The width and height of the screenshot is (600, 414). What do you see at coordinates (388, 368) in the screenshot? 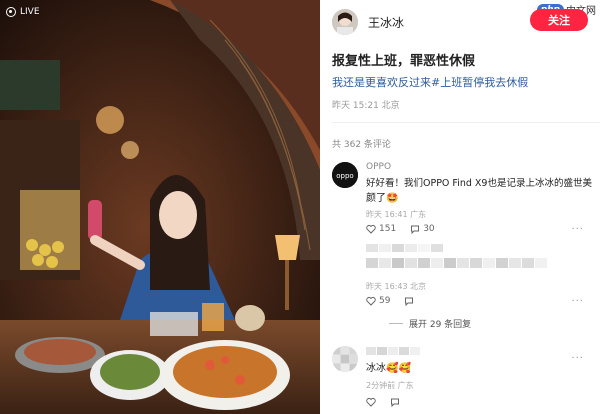
I see `comment-text: 冰冰🥰🥰` at bounding box center [388, 368].